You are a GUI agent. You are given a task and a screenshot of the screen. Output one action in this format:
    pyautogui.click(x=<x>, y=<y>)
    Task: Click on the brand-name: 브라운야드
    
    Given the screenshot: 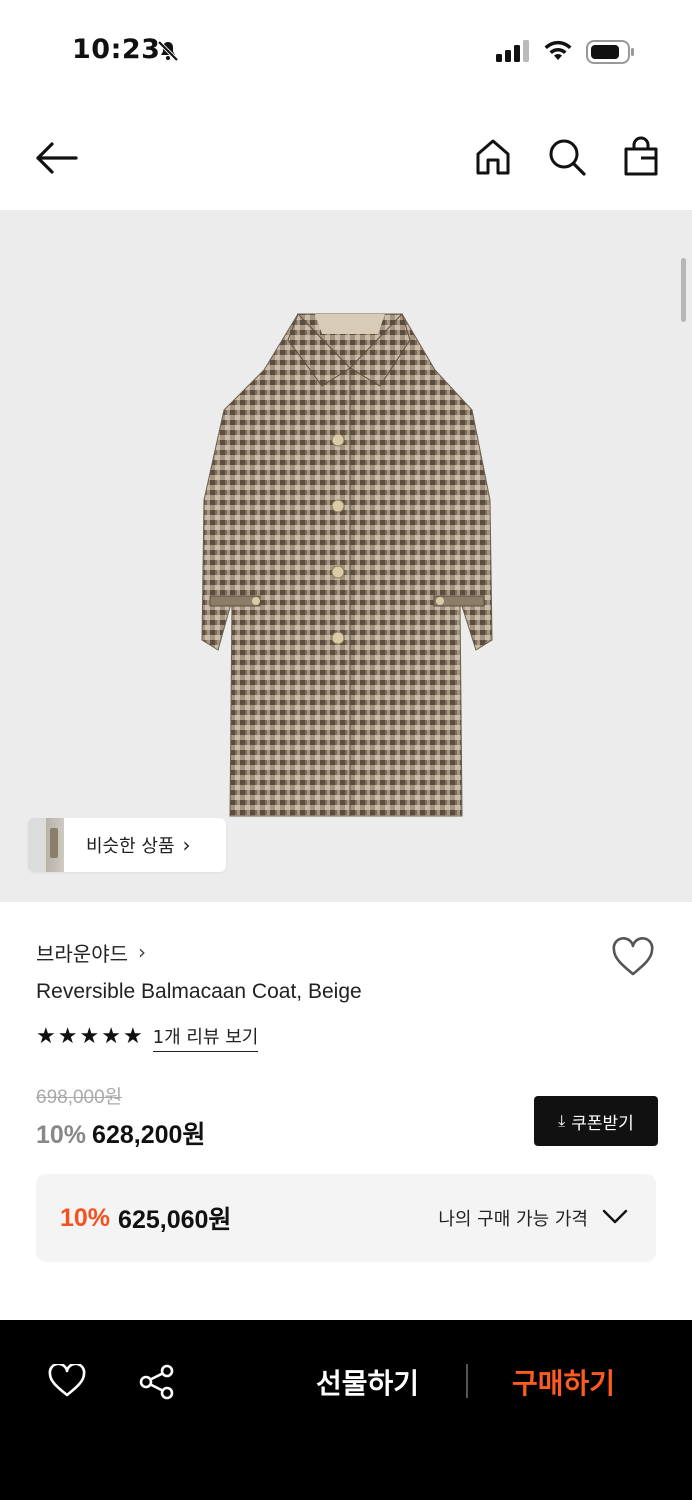 What is the action you would take?
    pyautogui.click(x=82, y=953)
    